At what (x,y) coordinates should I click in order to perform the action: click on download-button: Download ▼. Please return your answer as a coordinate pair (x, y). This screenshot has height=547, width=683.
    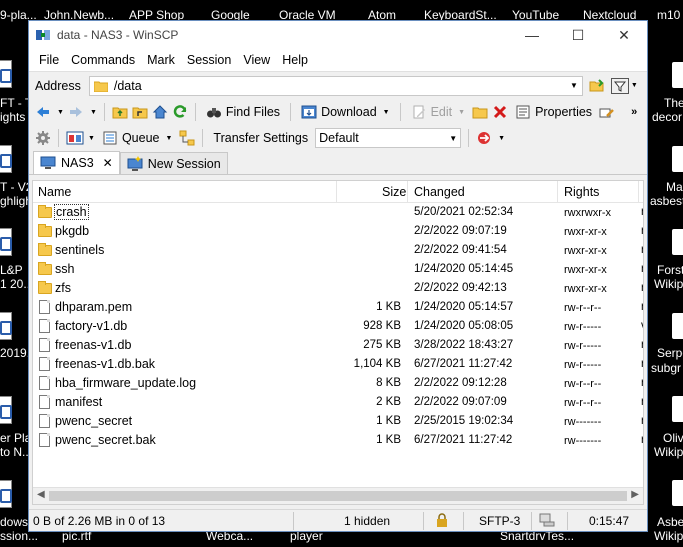
    Looking at the image, I should click on (345, 112).